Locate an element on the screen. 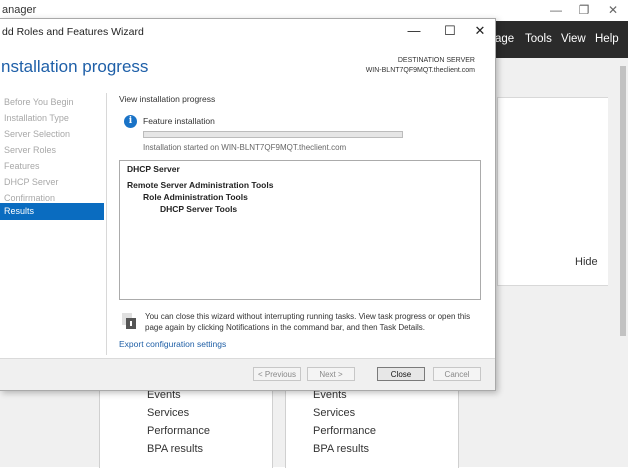  nav-item-dhcp-server: DHCP Server is located at coordinates (31, 182).